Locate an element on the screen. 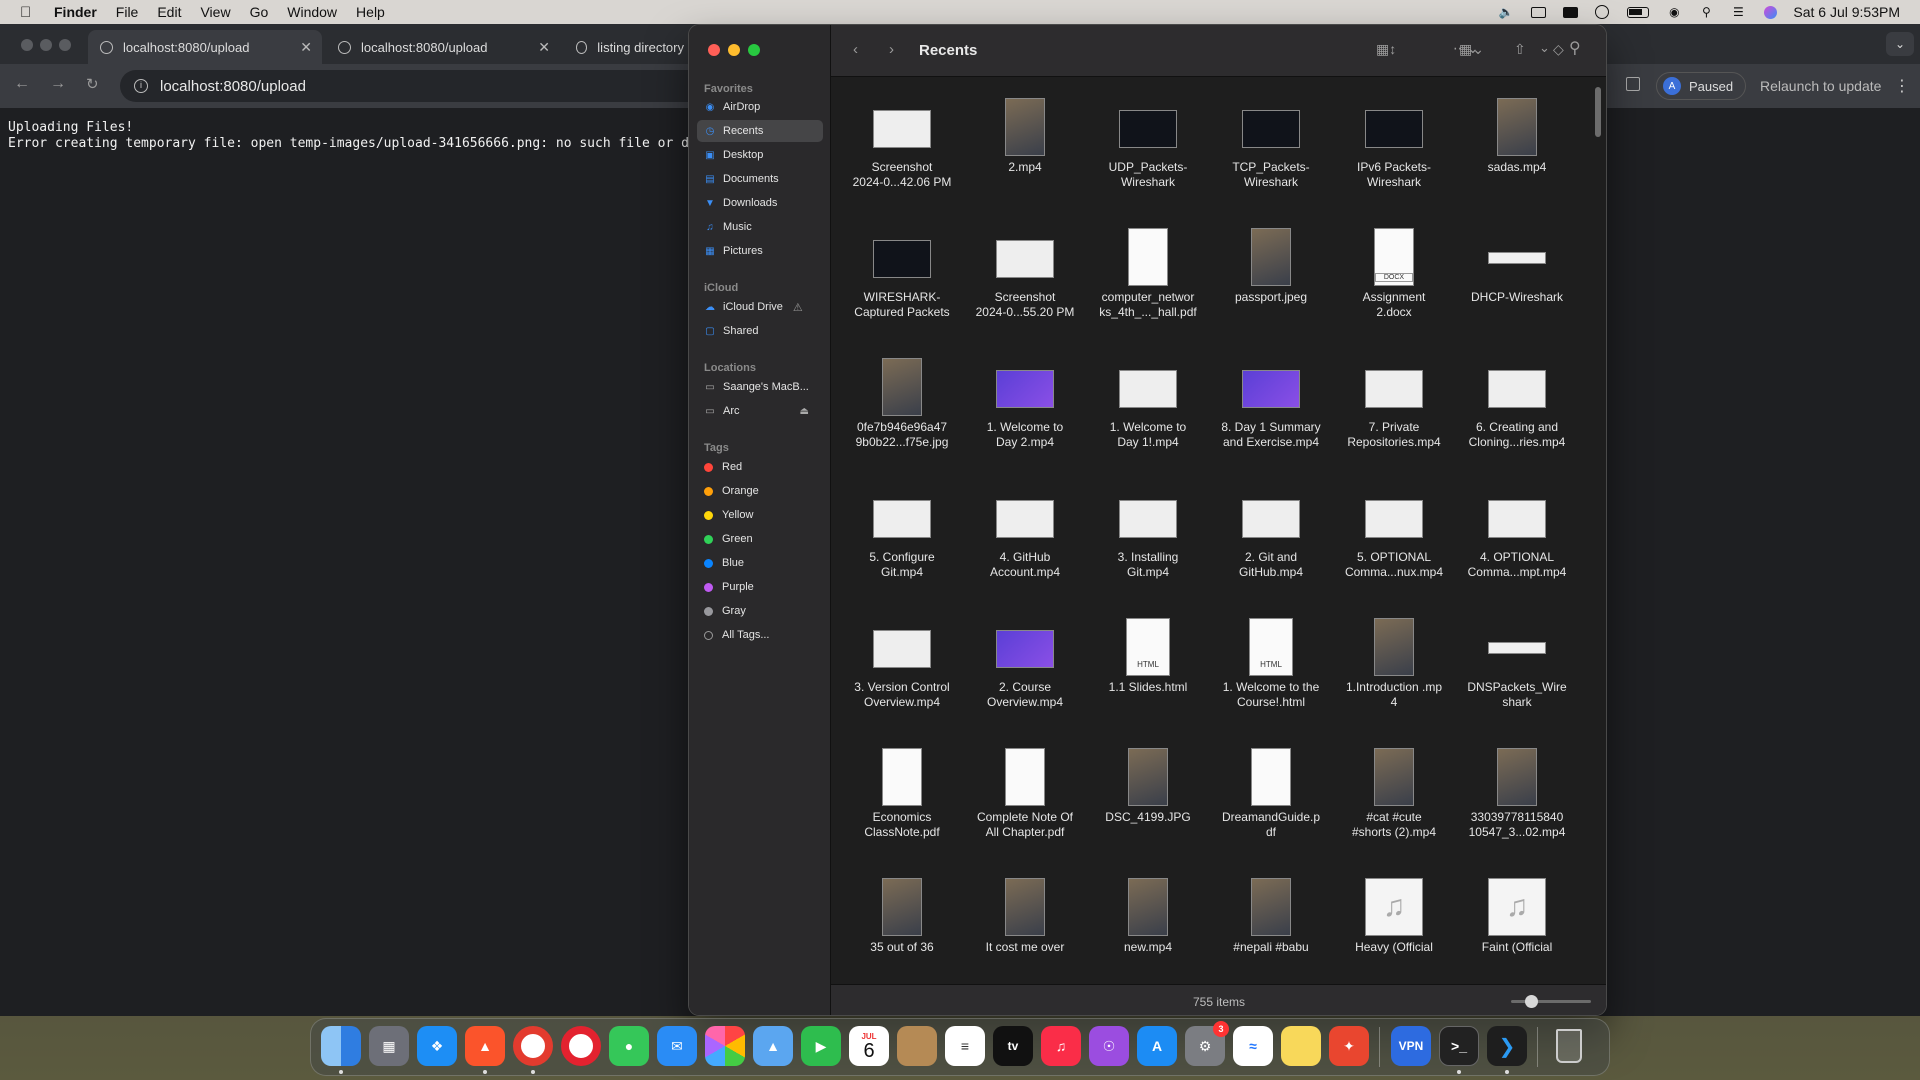 The height and width of the screenshot is (1080, 1920). safari-icon: ❖ is located at coordinates (437, 1046).